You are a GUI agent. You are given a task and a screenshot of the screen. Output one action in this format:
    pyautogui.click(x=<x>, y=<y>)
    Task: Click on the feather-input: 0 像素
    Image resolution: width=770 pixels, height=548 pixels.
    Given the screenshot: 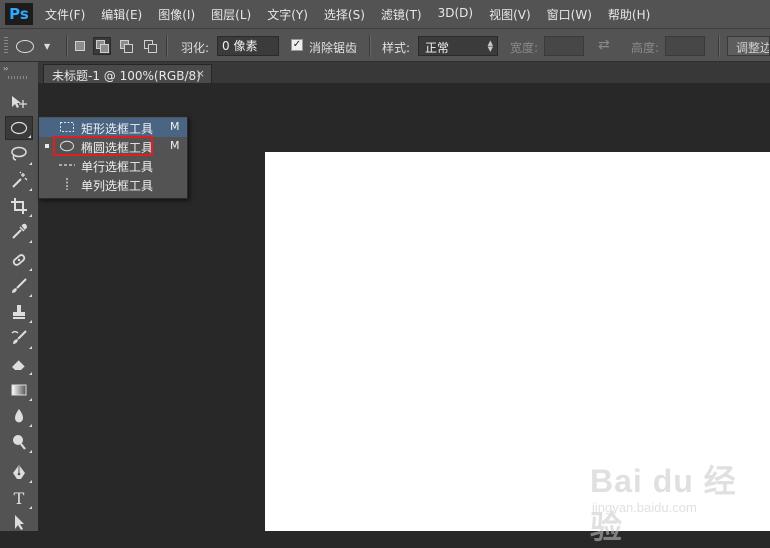 What is the action you would take?
    pyautogui.click(x=248, y=46)
    